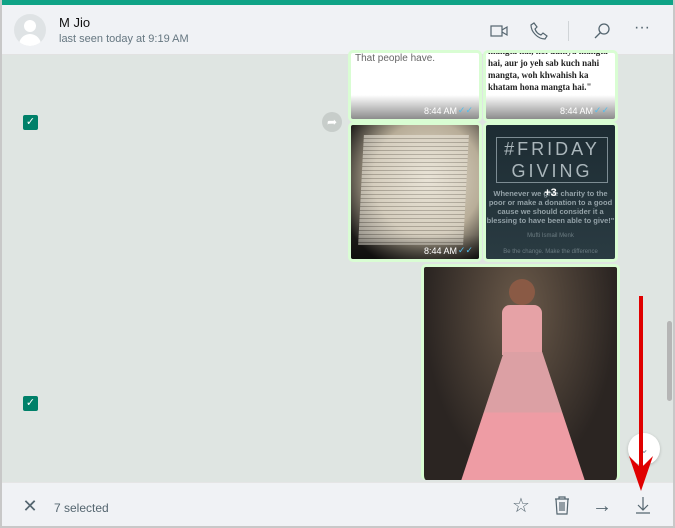  I want to click on selection-toolbar: ✕ 7 selected ☆ →, so click(337, 504).